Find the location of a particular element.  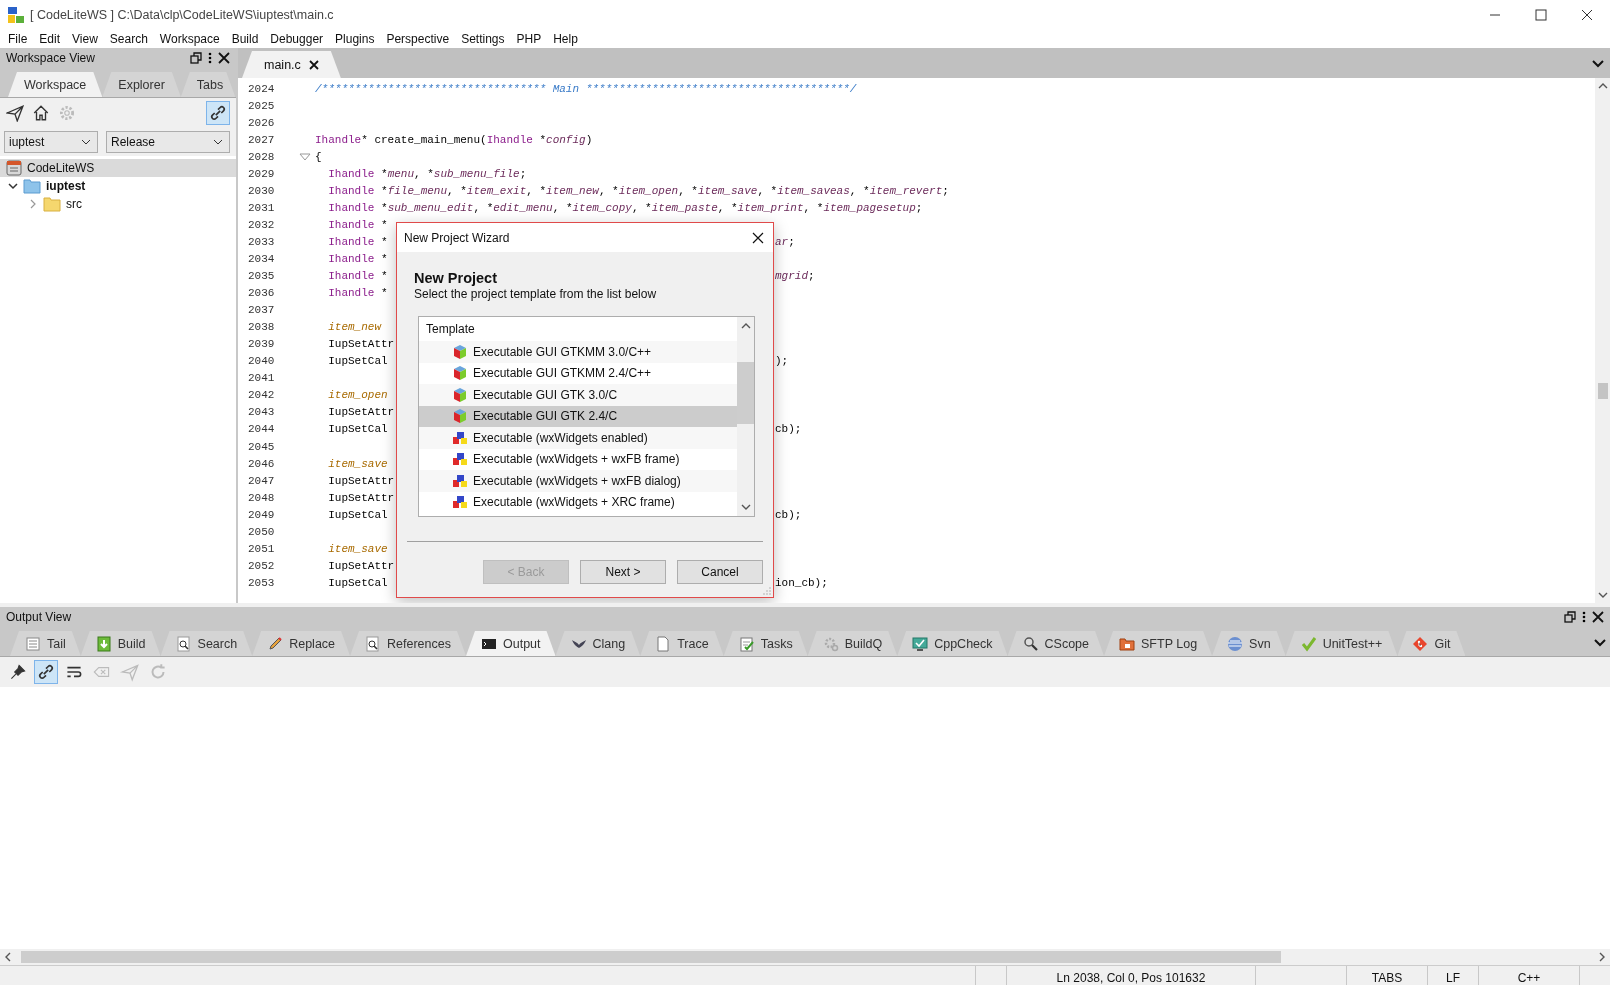

line-number: 2036 is located at coordinates (261, 293).